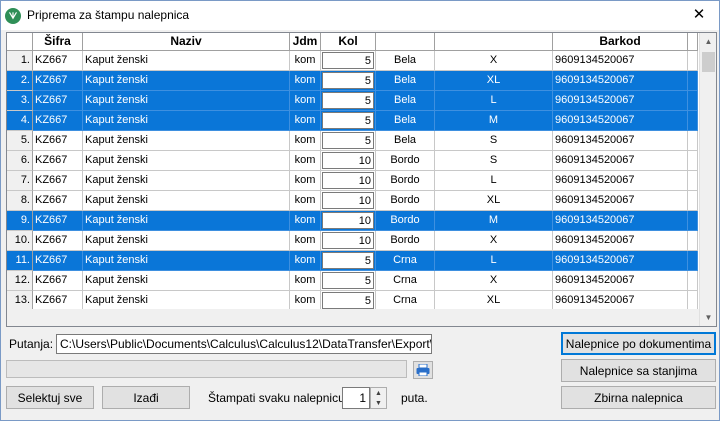  I want to click on row-number: 13., so click(20, 301).